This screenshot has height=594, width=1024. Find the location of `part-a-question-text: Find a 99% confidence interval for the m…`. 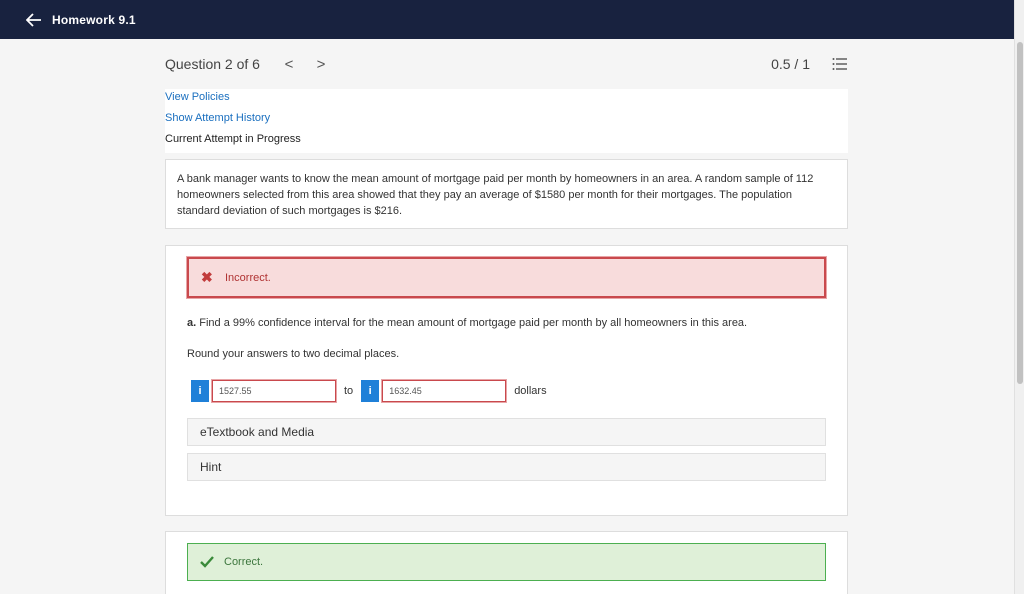

part-a-question-text: Find a 99% confidence interval for the m… is located at coordinates (472, 323).